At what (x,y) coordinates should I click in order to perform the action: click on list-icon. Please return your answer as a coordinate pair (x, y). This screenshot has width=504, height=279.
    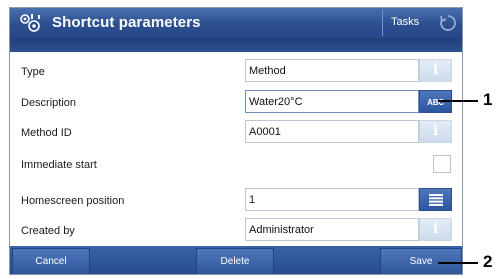
    Looking at the image, I should click on (435, 200).